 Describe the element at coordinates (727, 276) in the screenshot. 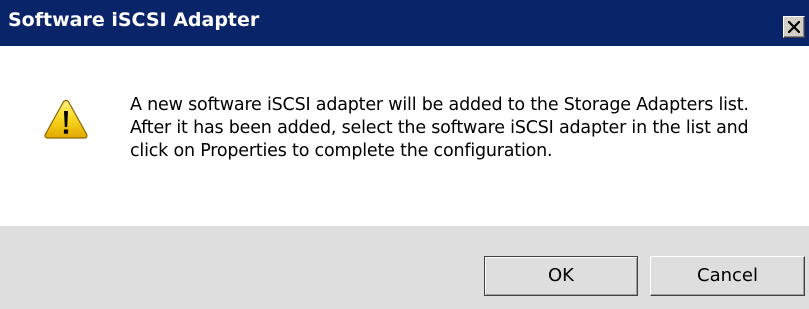

I see `cancel-button: Cancel` at that location.